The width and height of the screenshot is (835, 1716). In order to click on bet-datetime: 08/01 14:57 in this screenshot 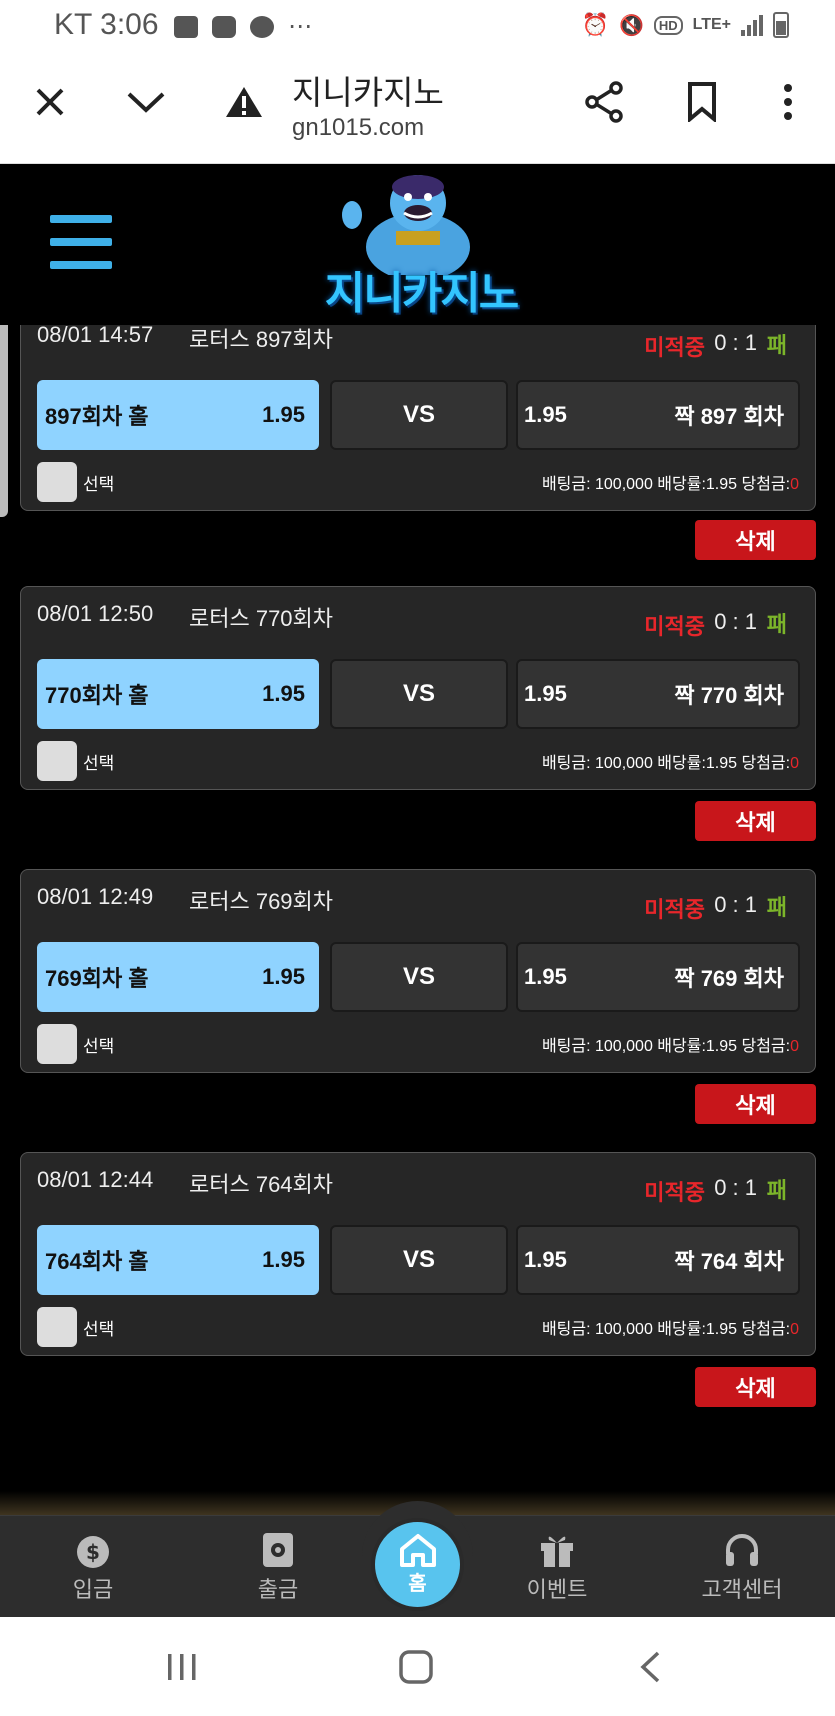, I will do `click(95, 334)`.